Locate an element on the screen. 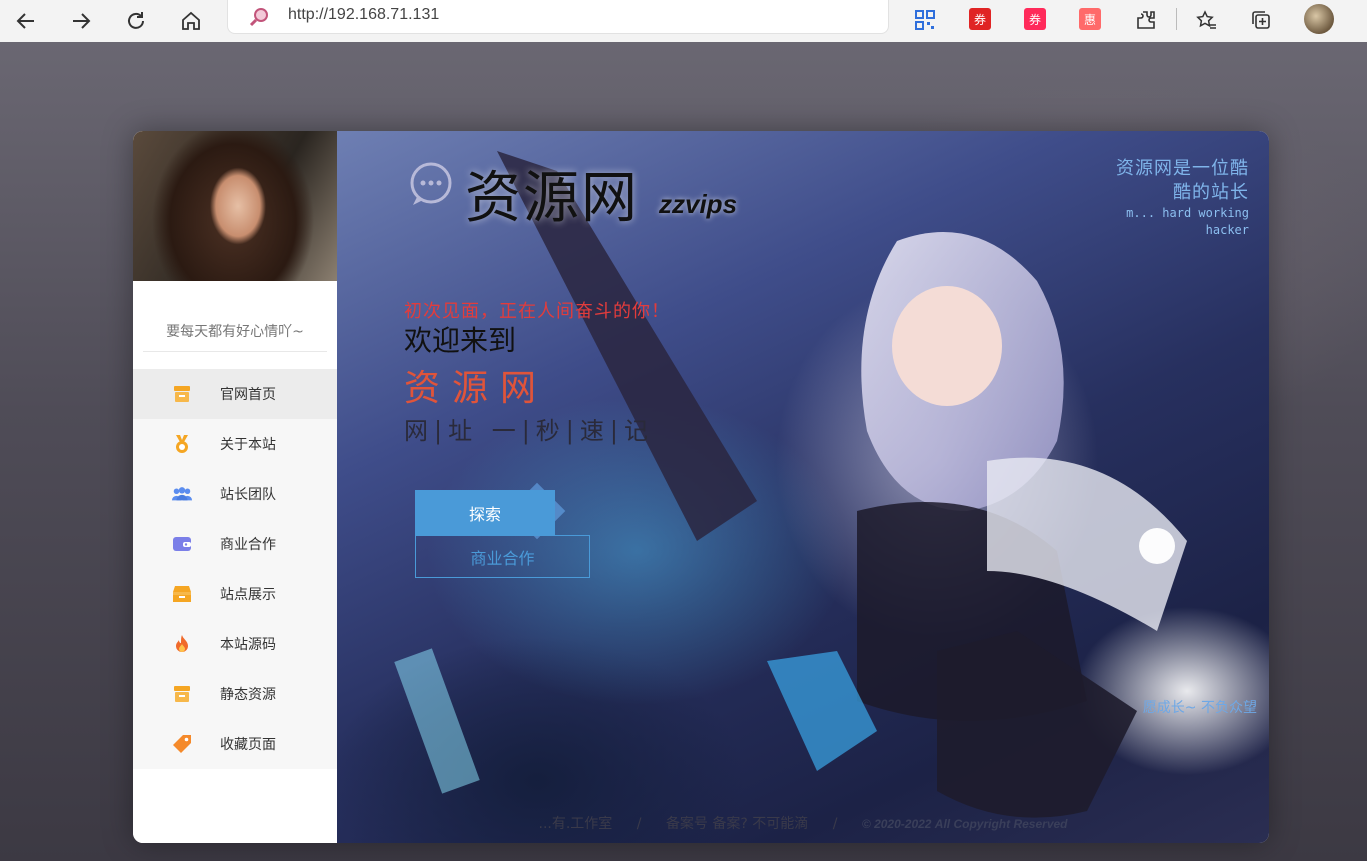  url-tagline: 网|址 一|秒|速|记 is located at coordinates (529, 431).